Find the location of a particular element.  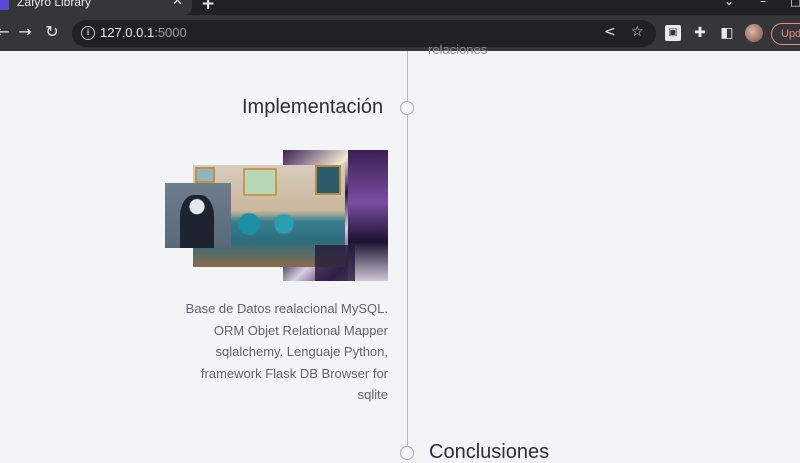

share-icon: < is located at coordinates (610, 32).